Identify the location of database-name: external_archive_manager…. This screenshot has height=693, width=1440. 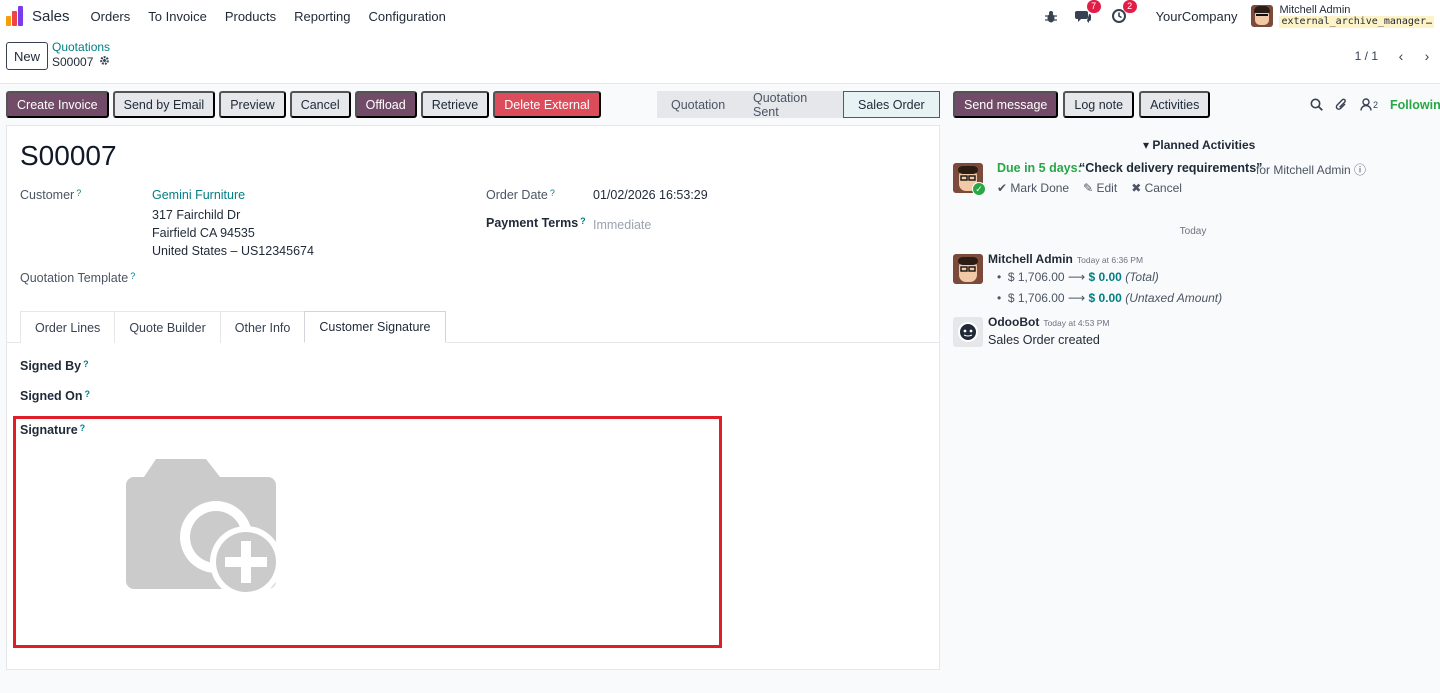
(1356, 22).